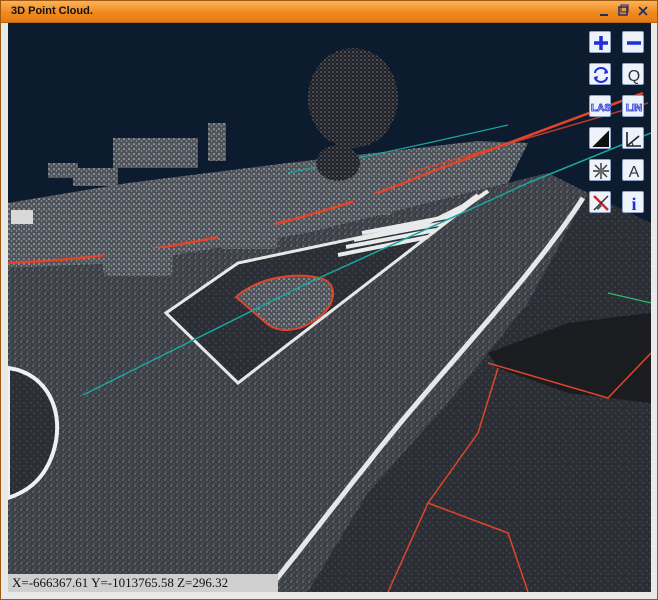 The height and width of the screenshot is (600, 658). I want to click on title-bar: 3D Point Cloud., so click(329, 12).